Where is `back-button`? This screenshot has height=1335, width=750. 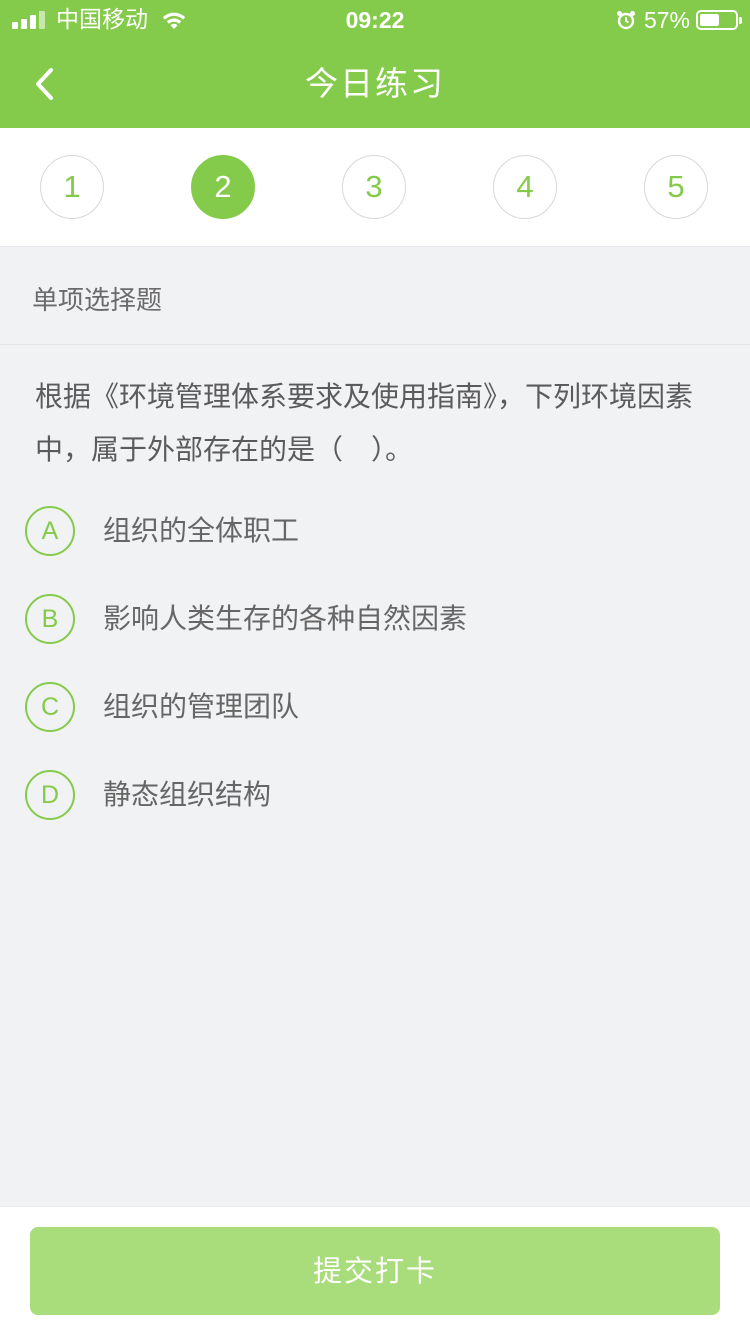 back-button is located at coordinates (45, 84).